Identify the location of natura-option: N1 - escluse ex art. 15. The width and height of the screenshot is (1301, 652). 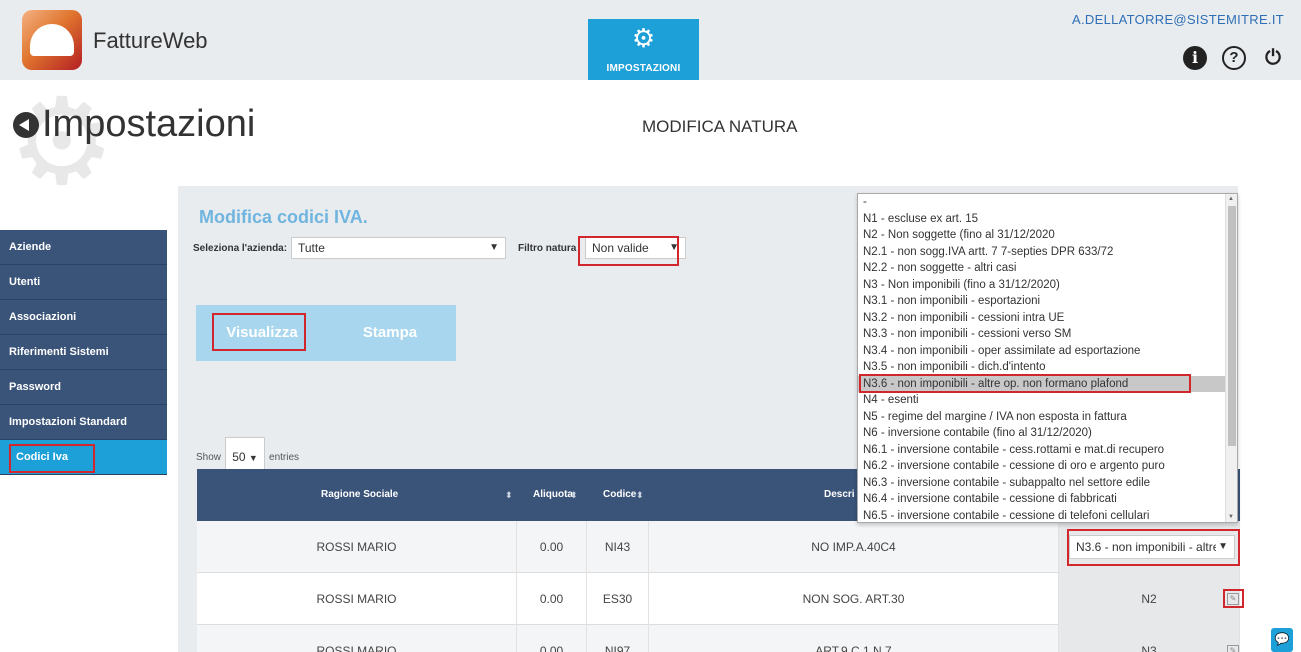
(1047, 219).